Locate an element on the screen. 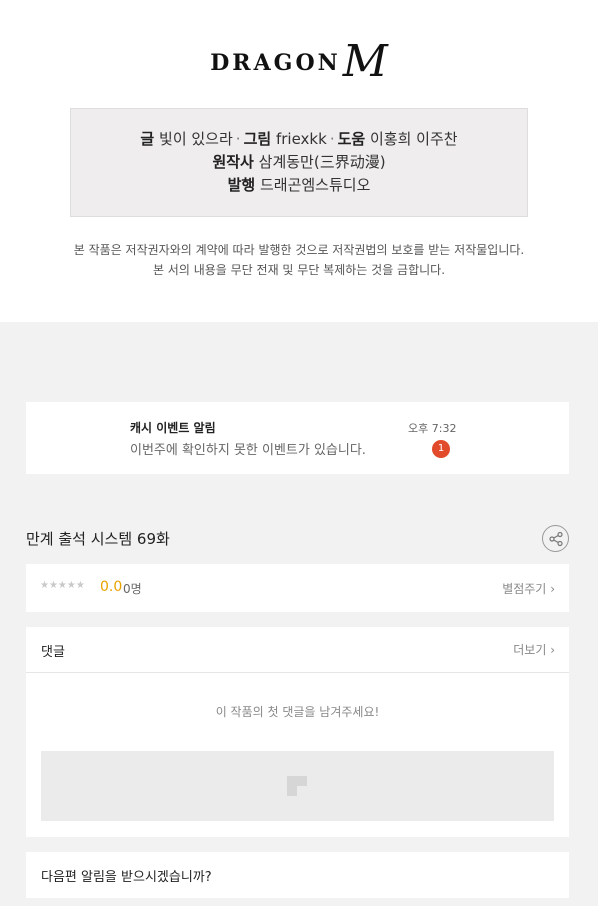 Image resolution: width=598 pixels, height=906 pixels. rate-button: 별점주기 › is located at coordinates (528, 588).